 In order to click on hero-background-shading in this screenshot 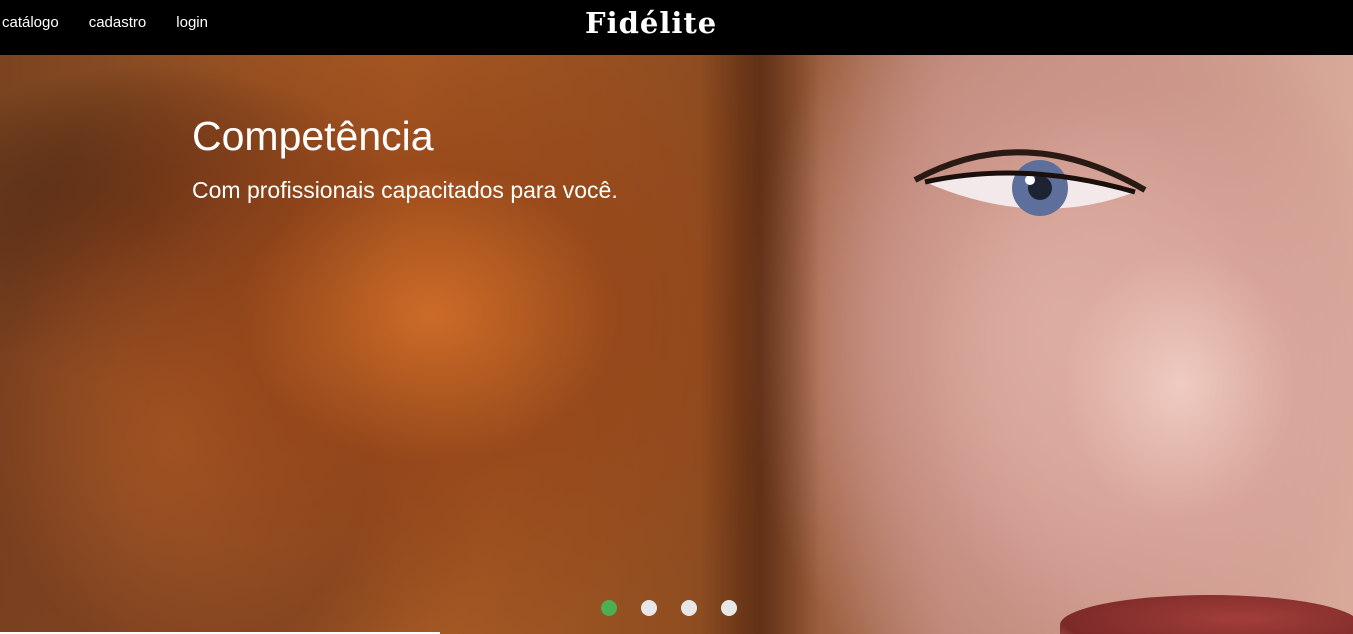, I will do `click(760, 344)`.